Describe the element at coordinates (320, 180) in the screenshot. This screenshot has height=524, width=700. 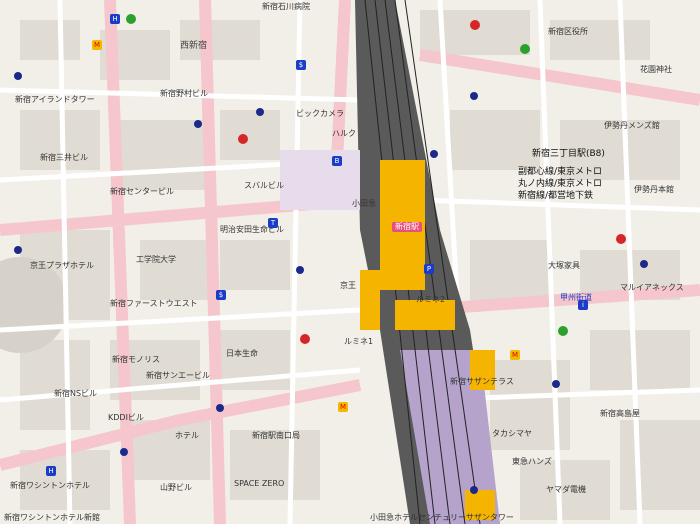
I see `west-plaza` at that location.